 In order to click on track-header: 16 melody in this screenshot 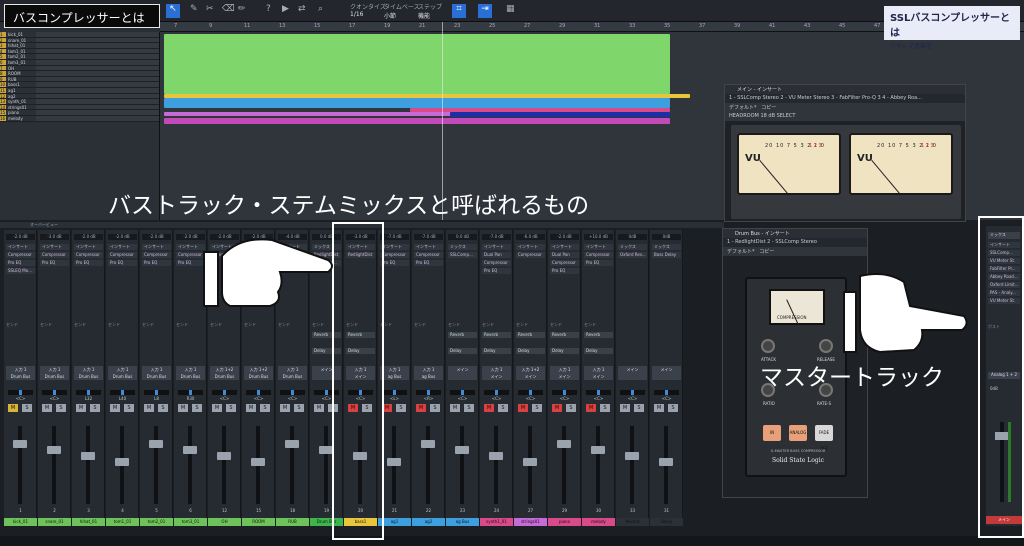, I will do `click(79, 118)`.